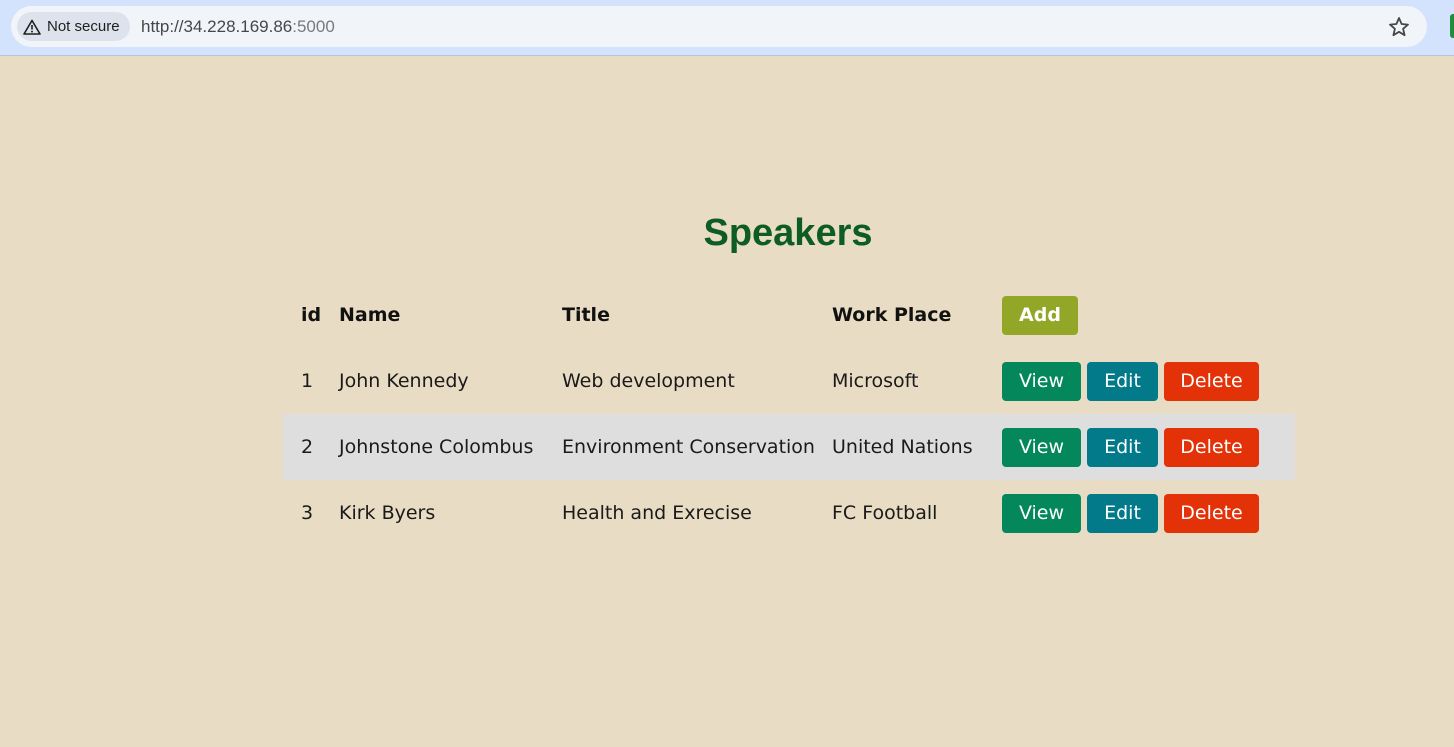 This screenshot has height=747, width=1454. Describe the element at coordinates (885, 513) in the screenshot. I see `cell-work-place: FC Football` at that location.